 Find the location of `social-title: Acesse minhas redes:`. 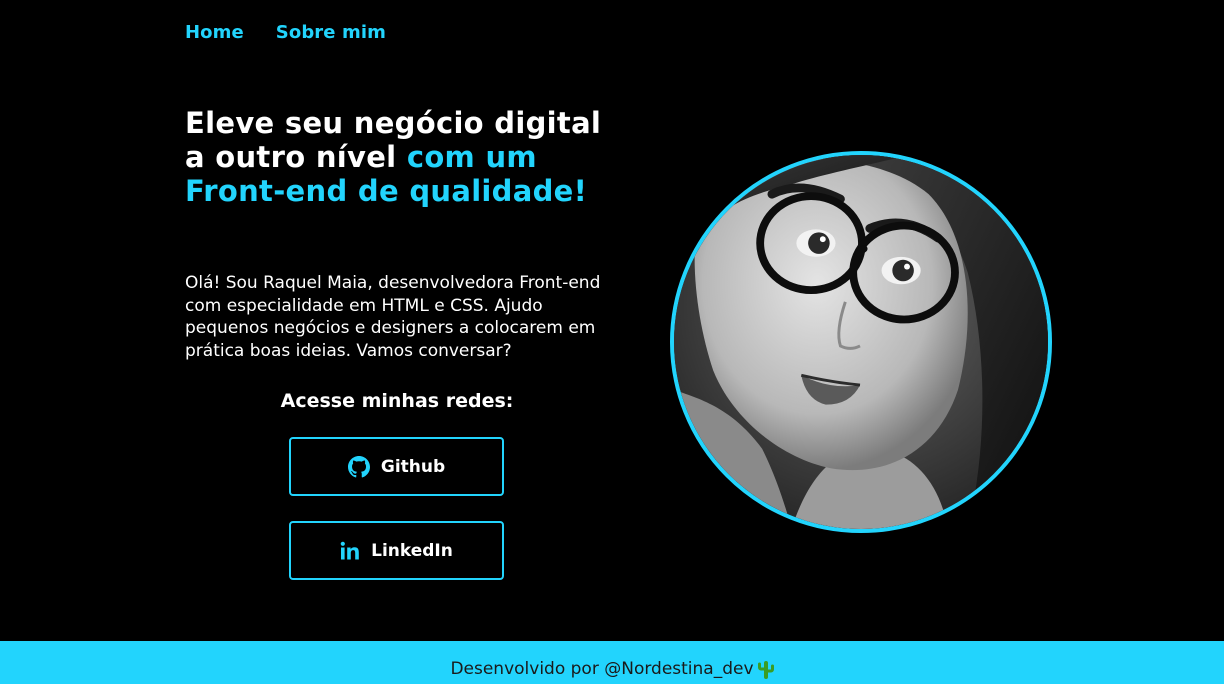

social-title: Acesse minhas redes: is located at coordinates (397, 401).